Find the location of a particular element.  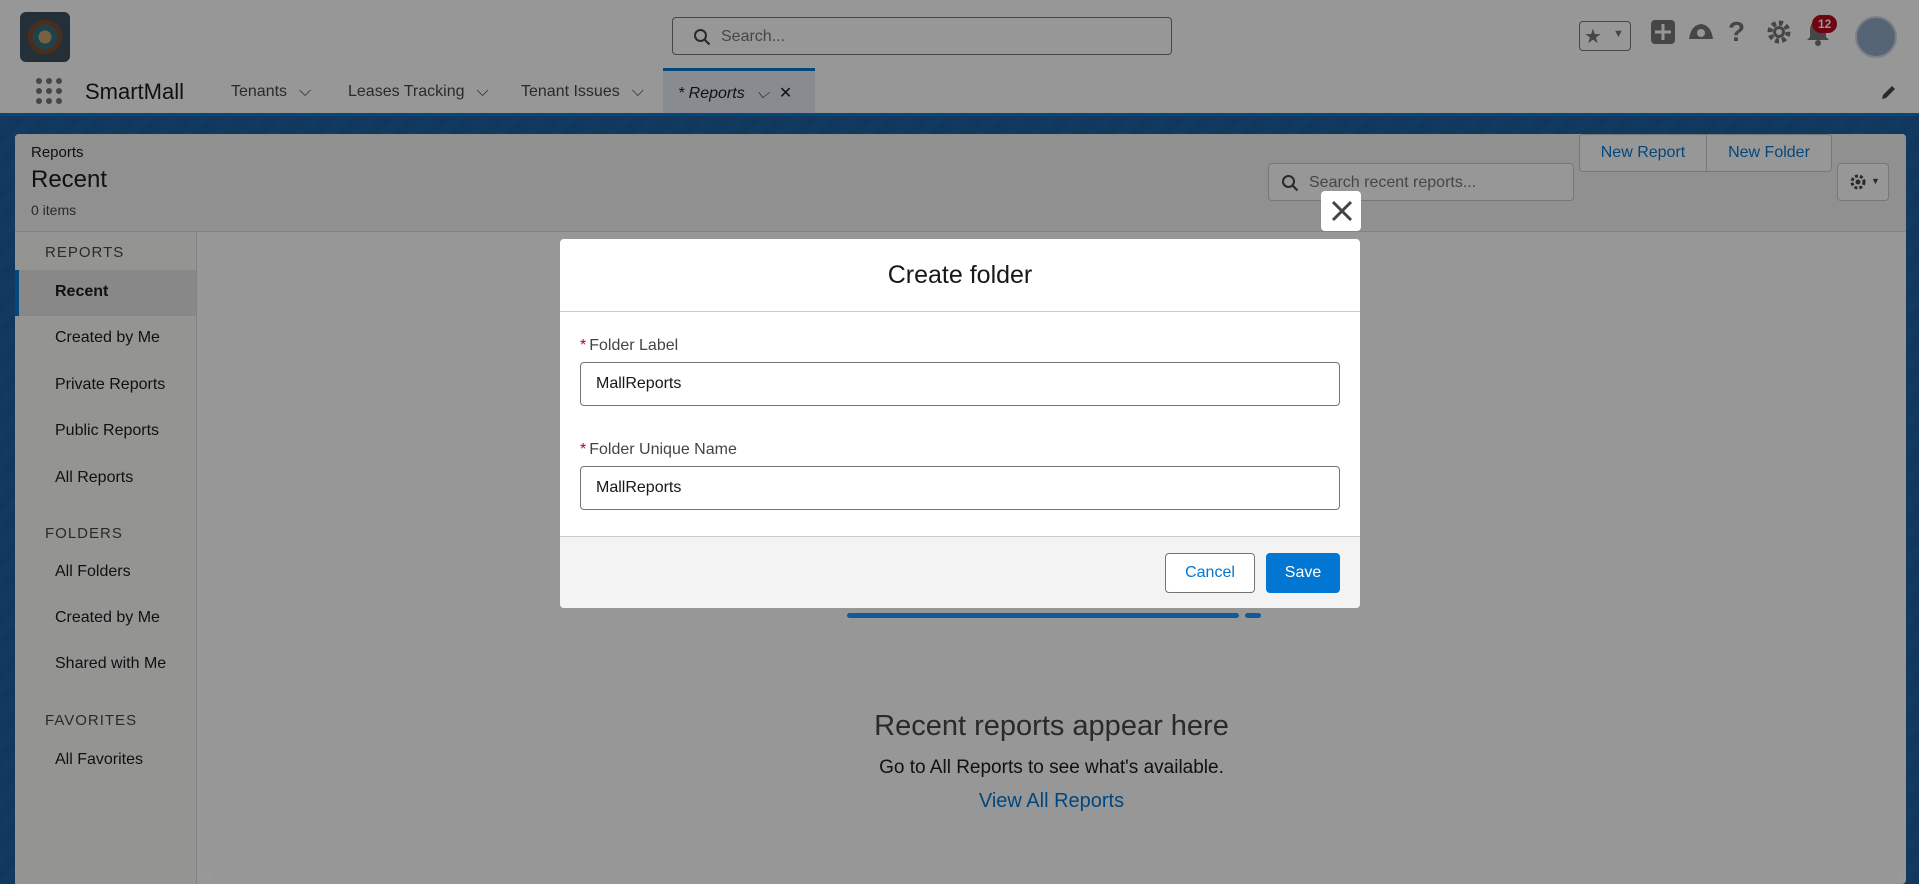

close-icon is located at coordinates (1342, 213).